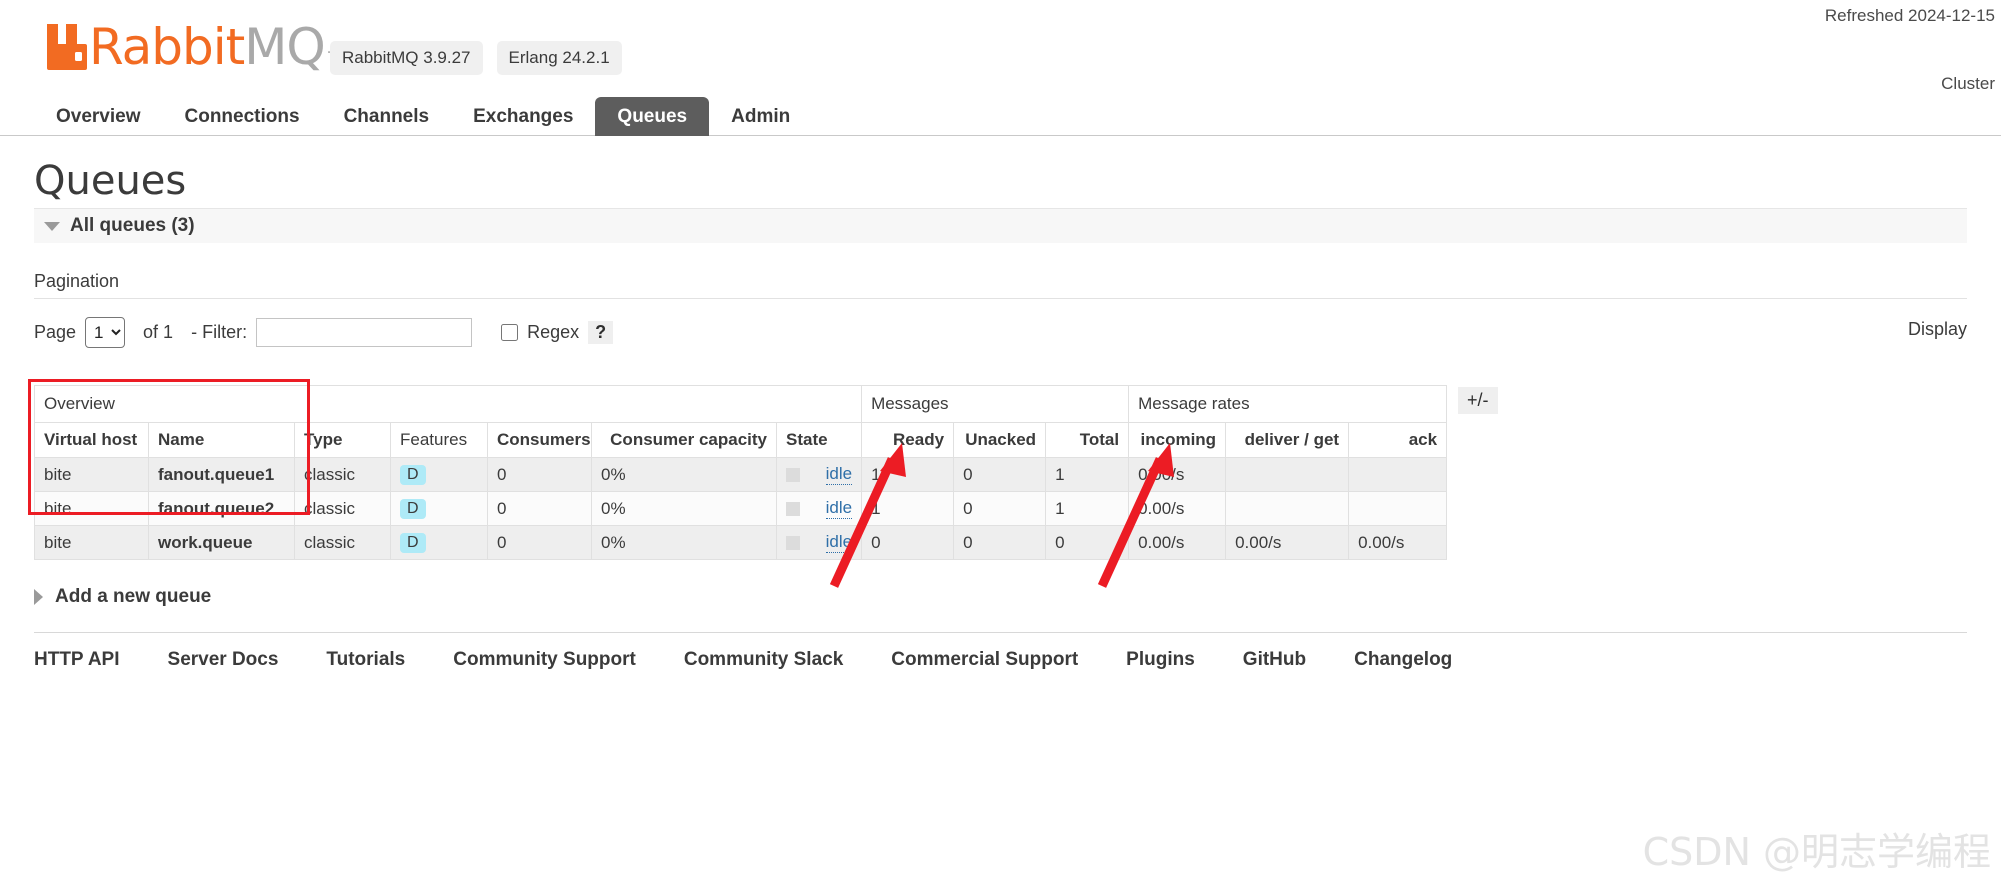  Describe the element at coordinates (98, 116) in the screenshot. I see `tab-overview: Overview` at that location.